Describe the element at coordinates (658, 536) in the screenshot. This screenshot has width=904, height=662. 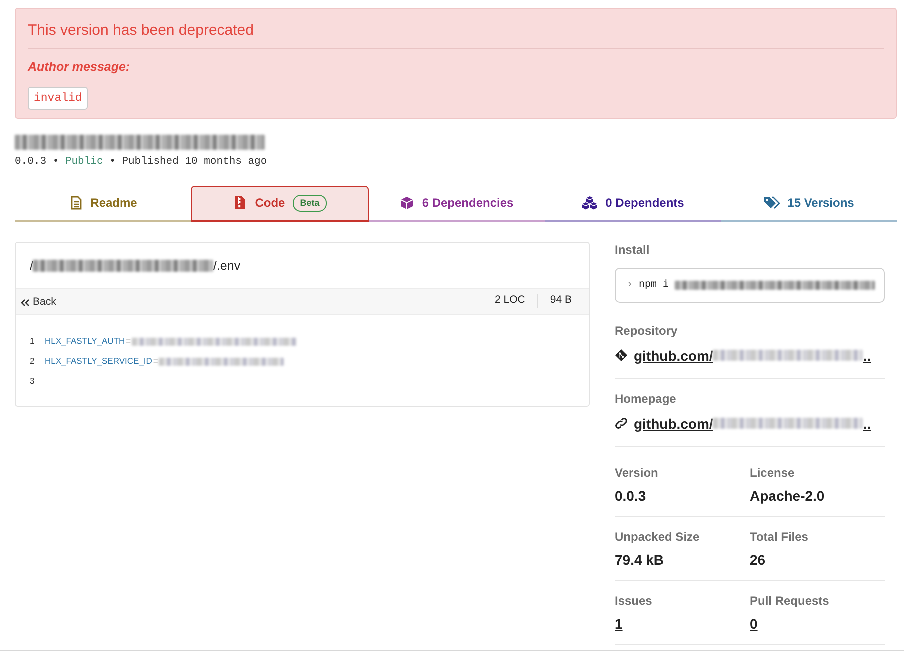
I see `stat-label: Unpacked Size` at that location.